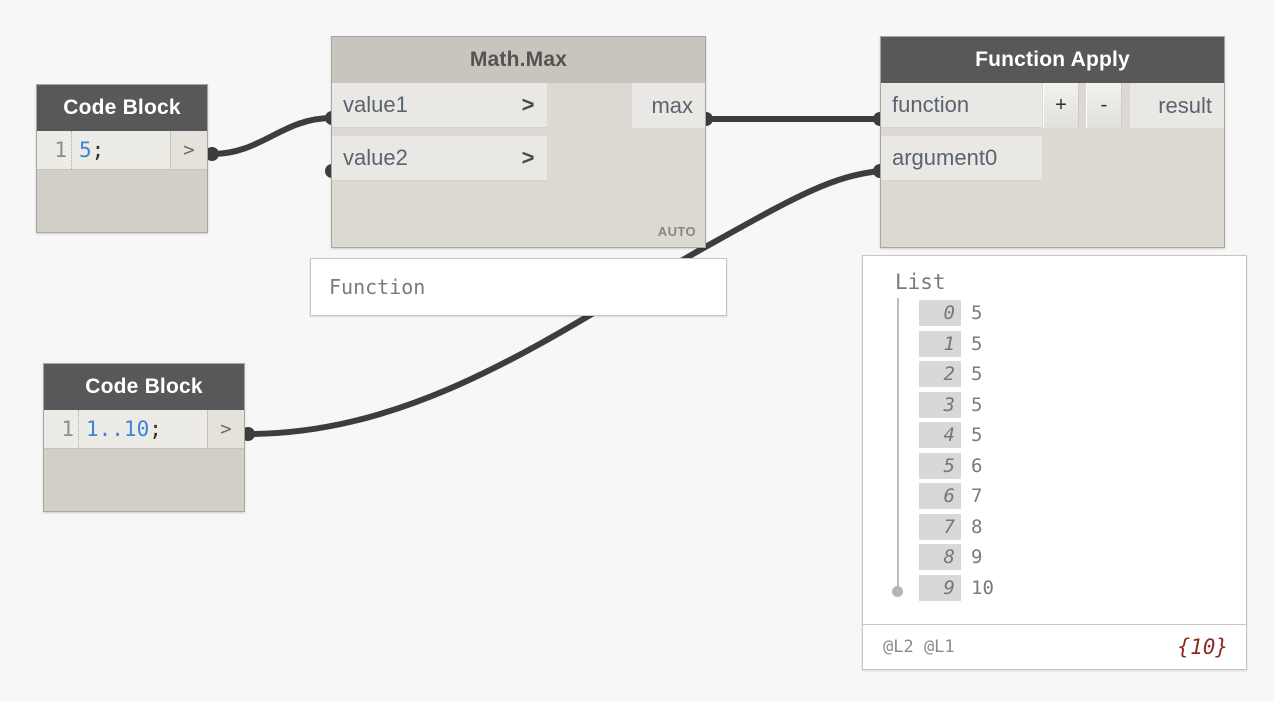  What do you see at coordinates (375, 104) in the screenshot?
I see `math-max-input-value1-label: value1` at bounding box center [375, 104].